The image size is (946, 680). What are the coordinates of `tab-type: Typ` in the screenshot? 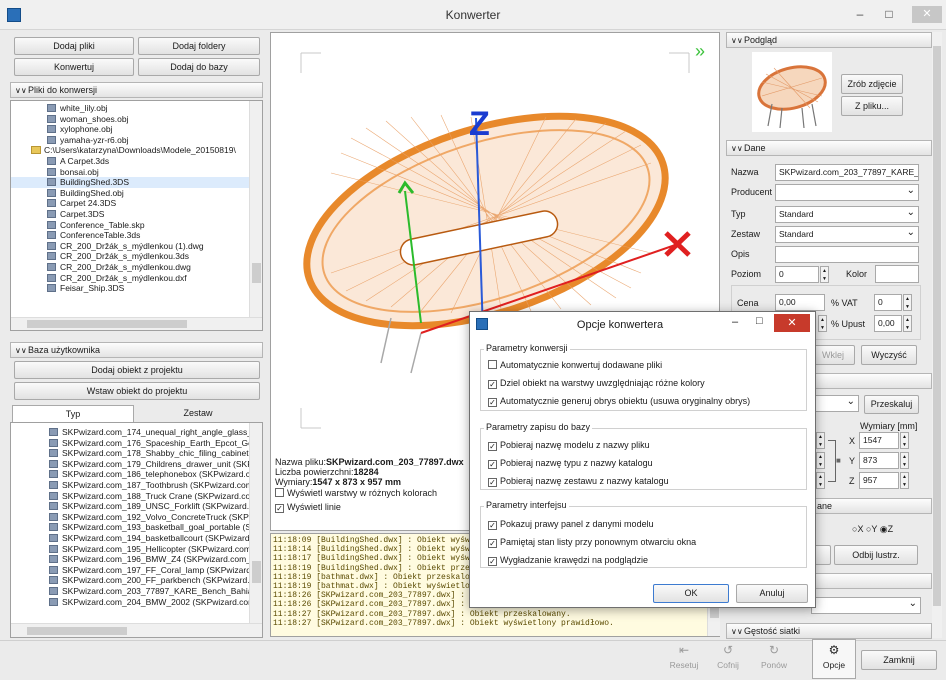 It's located at (73, 414).